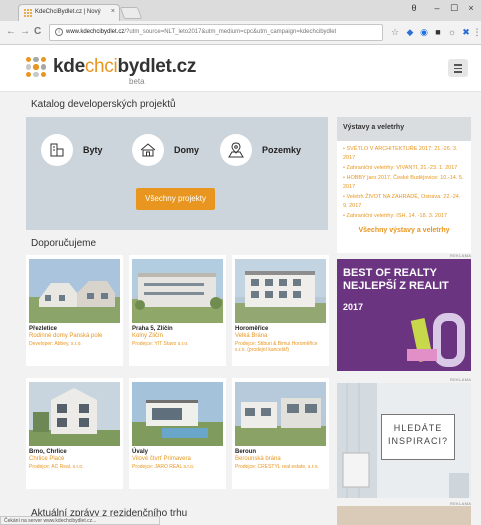 This screenshot has height=525, width=481. Describe the element at coordinates (395, 32) in the screenshot. I see `bookmark-star-icon: ☆` at that location.